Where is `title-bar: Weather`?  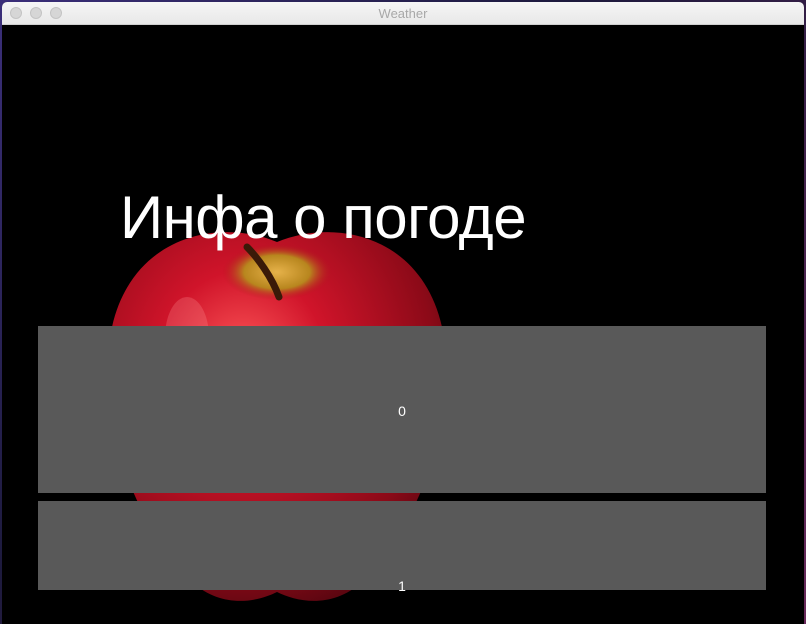 title-bar: Weather is located at coordinates (403, 13).